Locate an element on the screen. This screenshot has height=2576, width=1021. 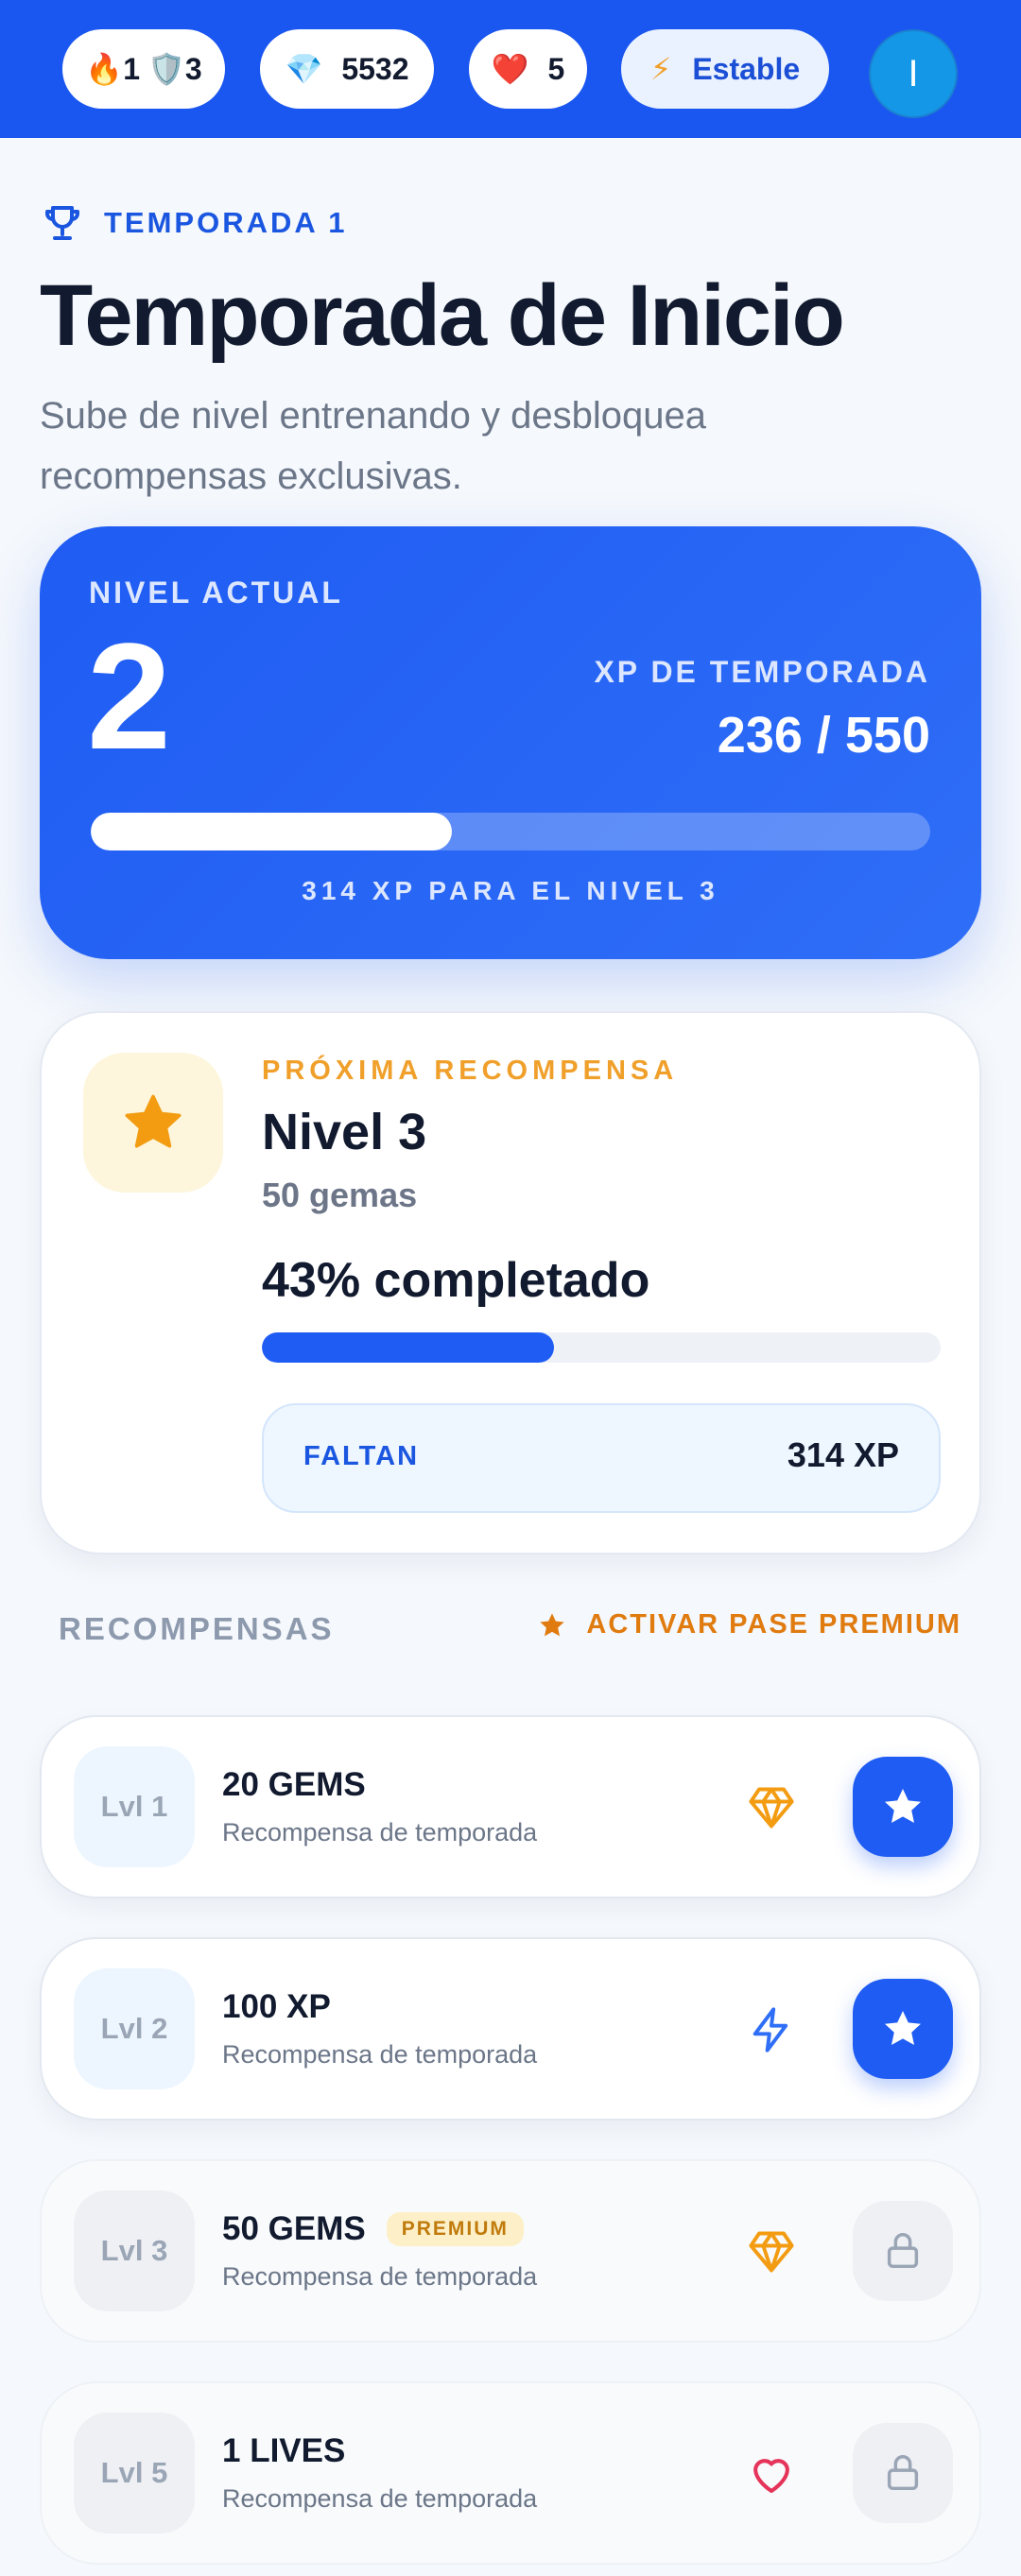
next-reward-percent: 43% completado is located at coordinates (456, 1280).